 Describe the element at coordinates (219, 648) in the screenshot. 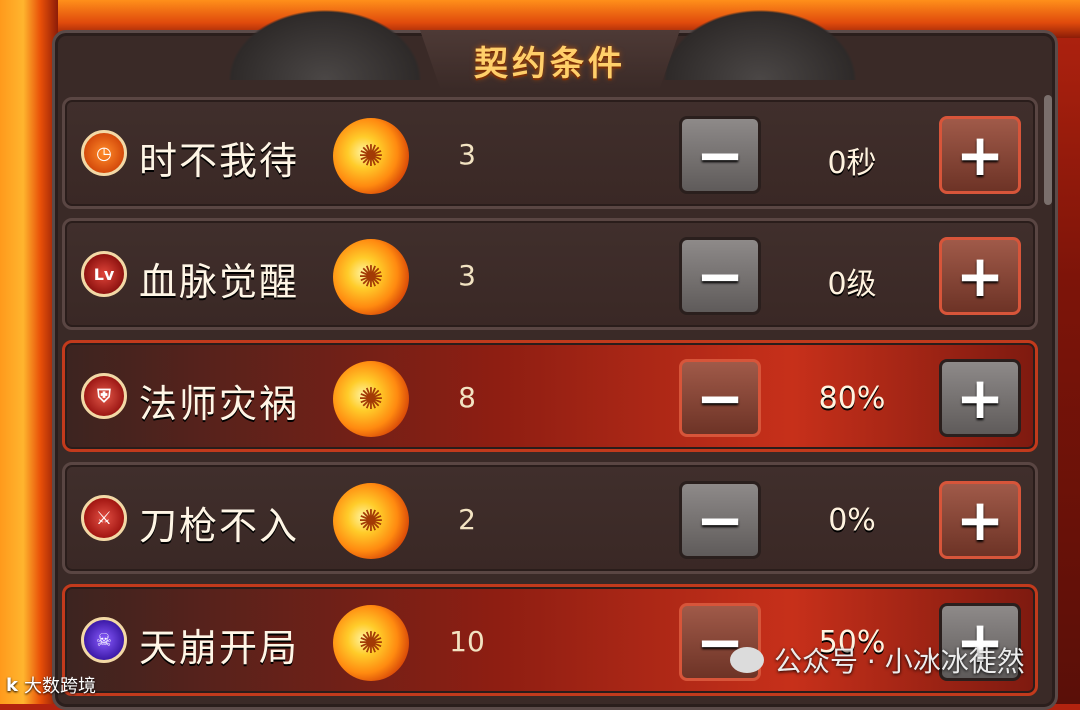

I see `condition-name: 天崩开局` at that location.